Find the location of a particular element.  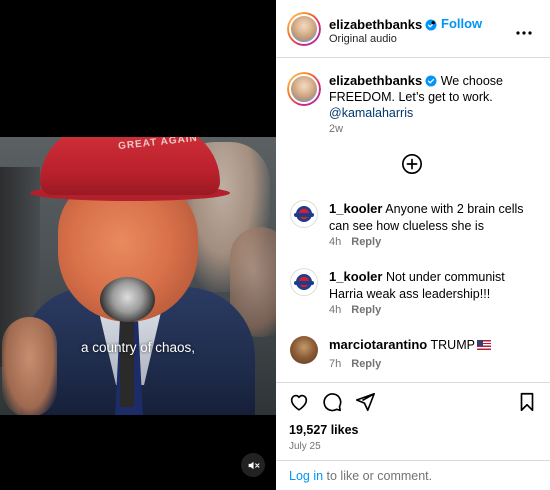

audio-link: Original audio is located at coordinates (363, 39).